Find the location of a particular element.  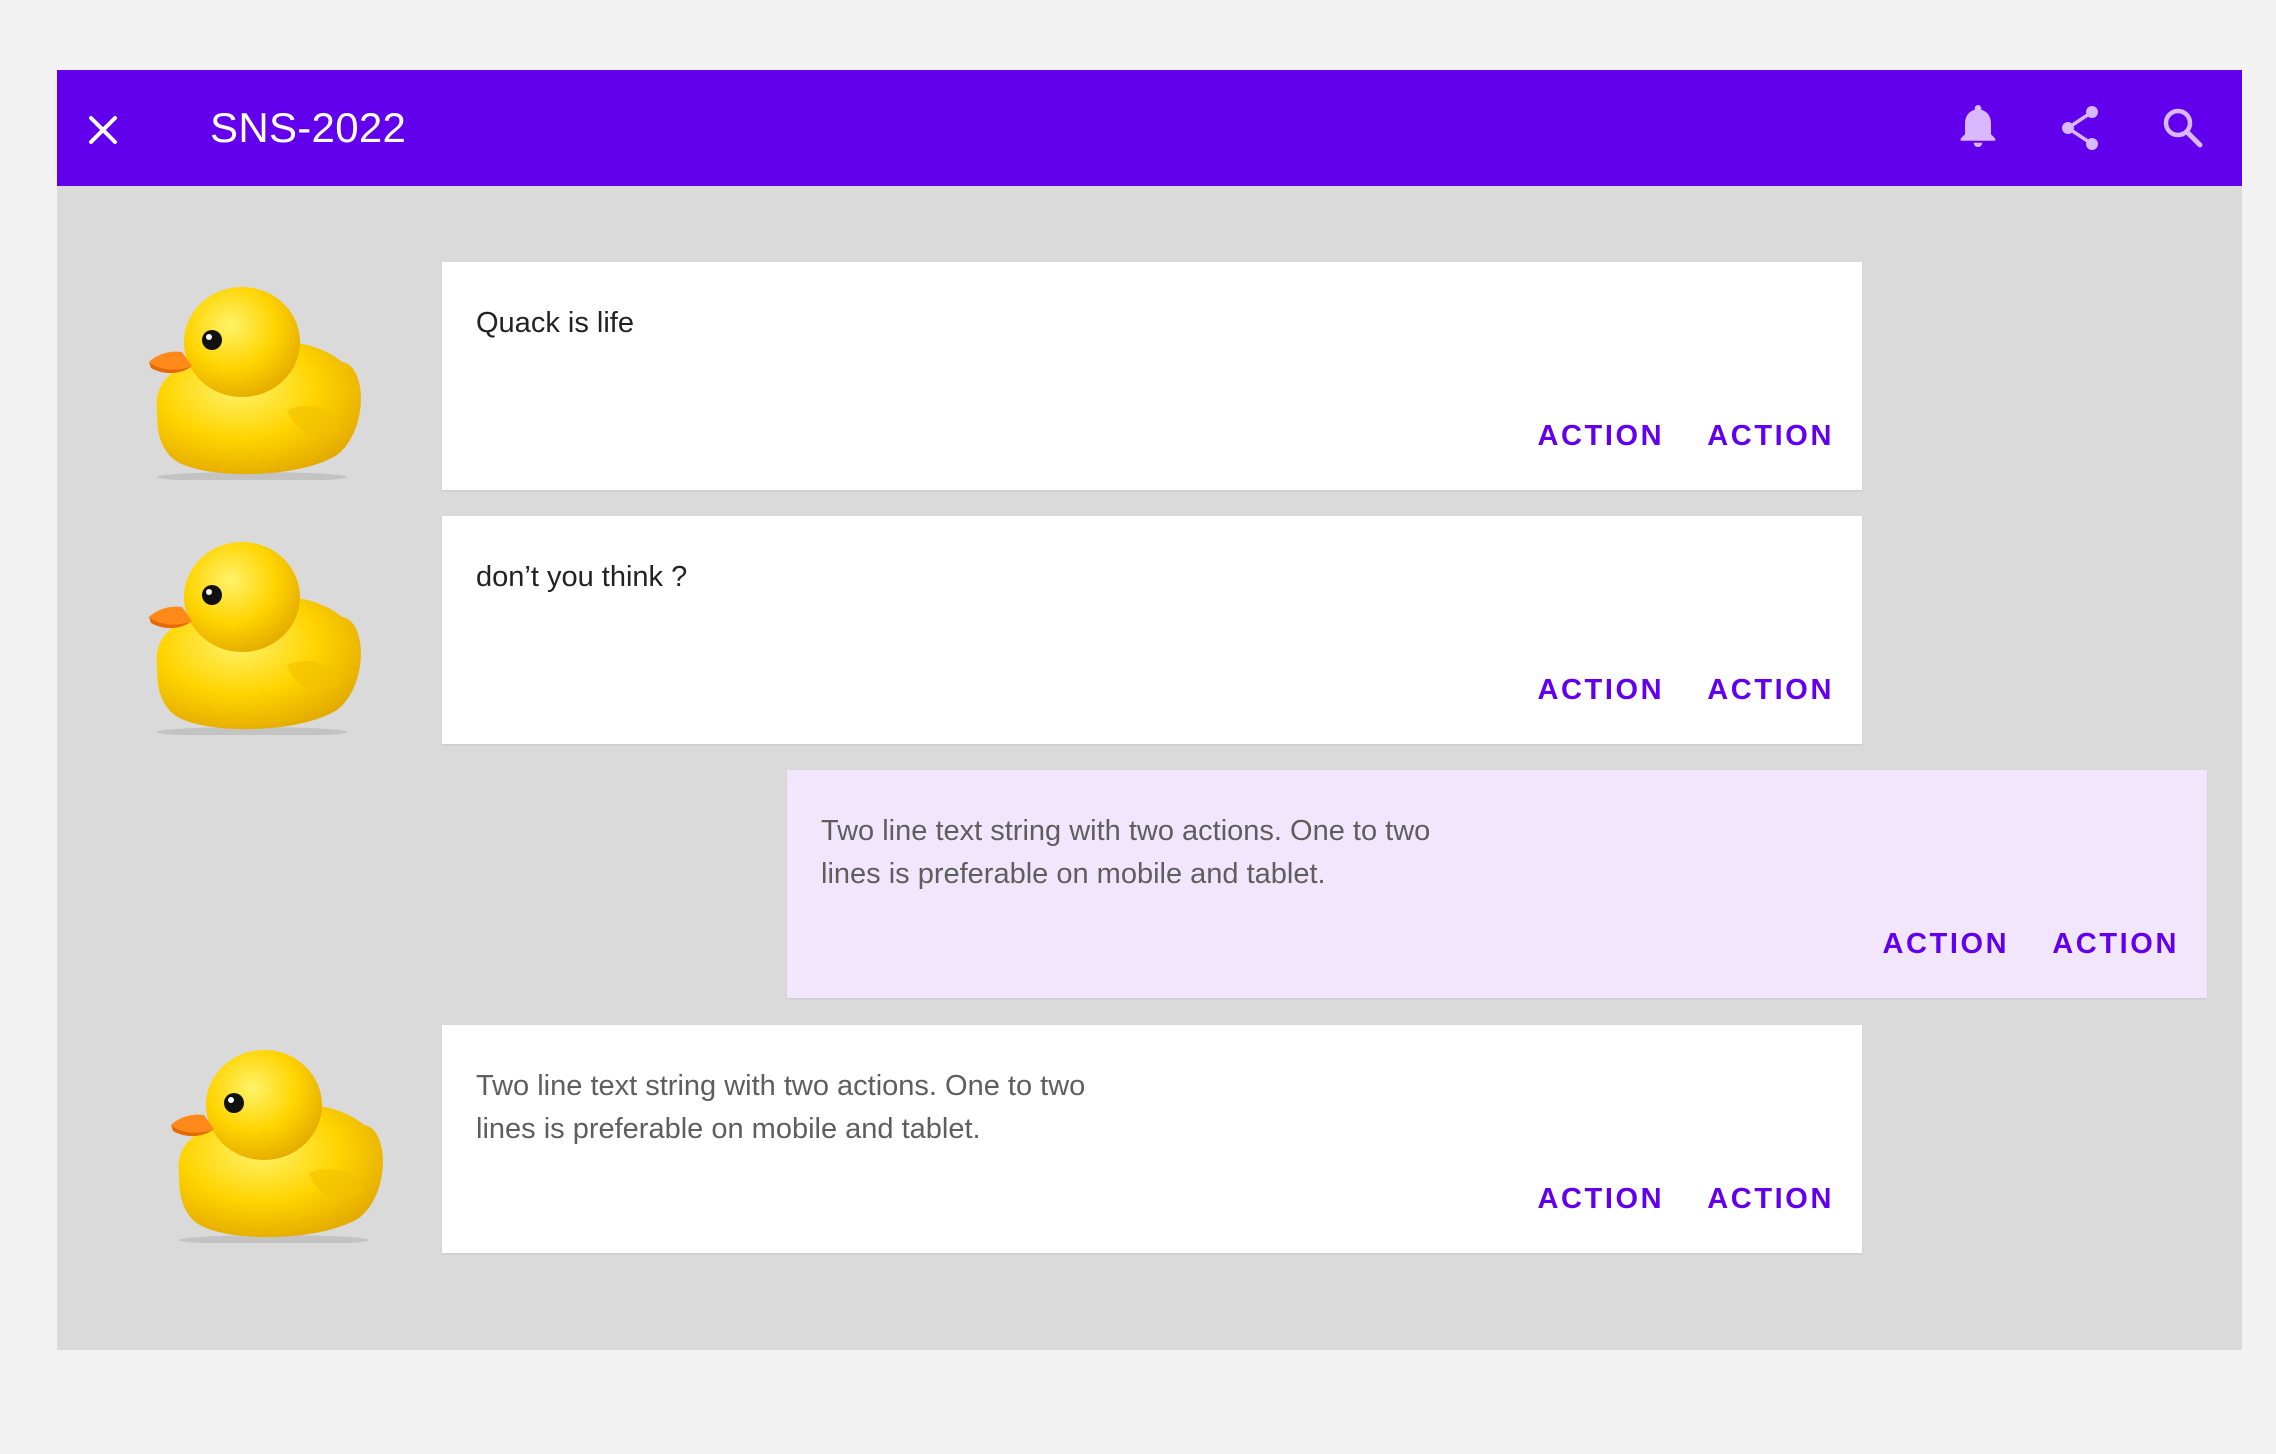

search-icon is located at coordinates (2183, 128).